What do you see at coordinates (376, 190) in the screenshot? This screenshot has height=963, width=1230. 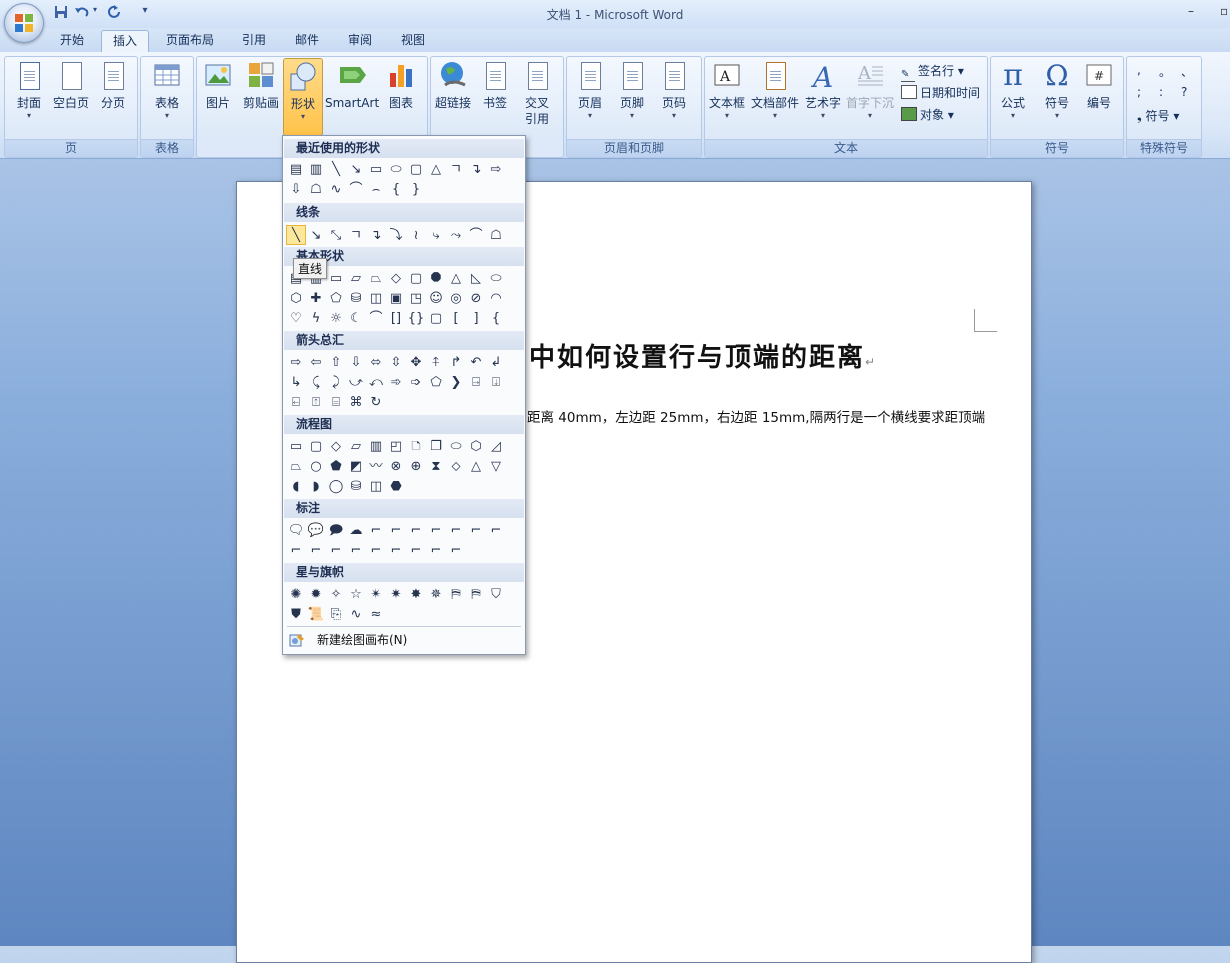 I see `curve-shape-icon: ⌢` at bounding box center [376, 190].